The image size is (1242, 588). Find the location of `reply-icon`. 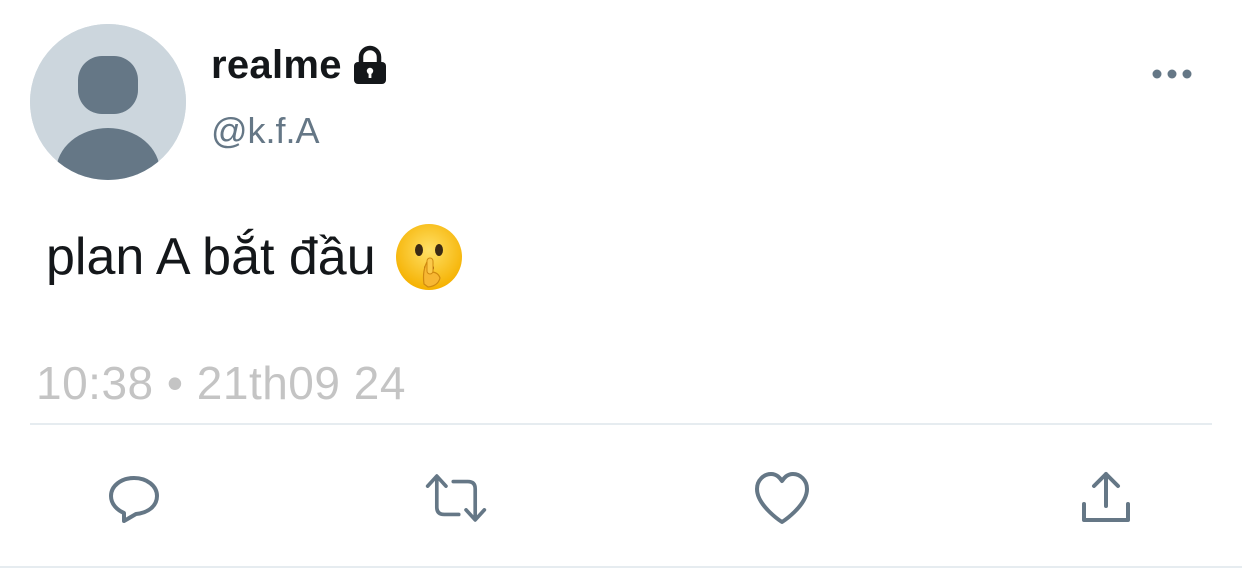

reply-icon is located at coordinates (134, 499).